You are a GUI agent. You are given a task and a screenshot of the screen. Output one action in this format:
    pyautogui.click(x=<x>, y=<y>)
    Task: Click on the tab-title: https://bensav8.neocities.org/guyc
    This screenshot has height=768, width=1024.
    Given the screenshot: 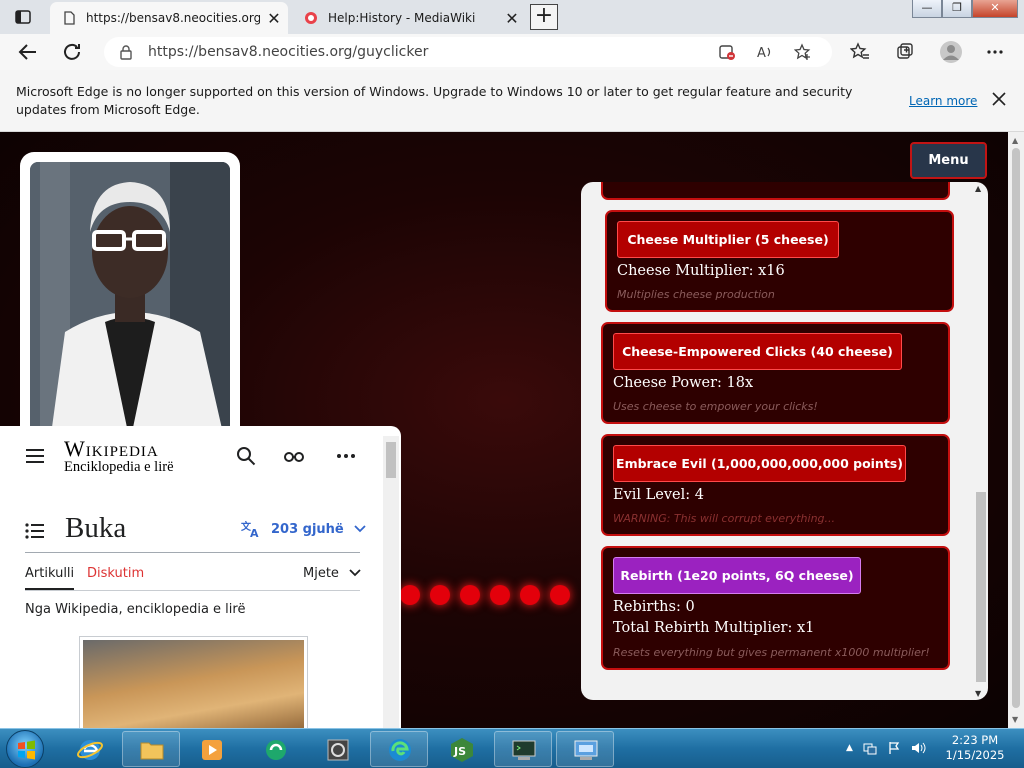 What is the action you would take?
    pyautogui.click(x=173, y=18)
    